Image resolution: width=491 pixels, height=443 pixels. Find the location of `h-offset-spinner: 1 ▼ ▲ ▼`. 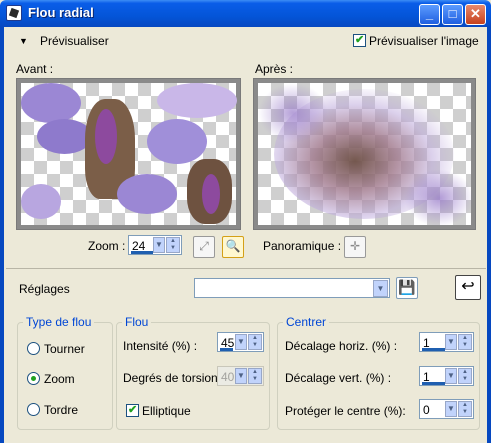

h-offset-spinner: 1 ▼ ▲ ▼ is located at coordinates (446, 342).